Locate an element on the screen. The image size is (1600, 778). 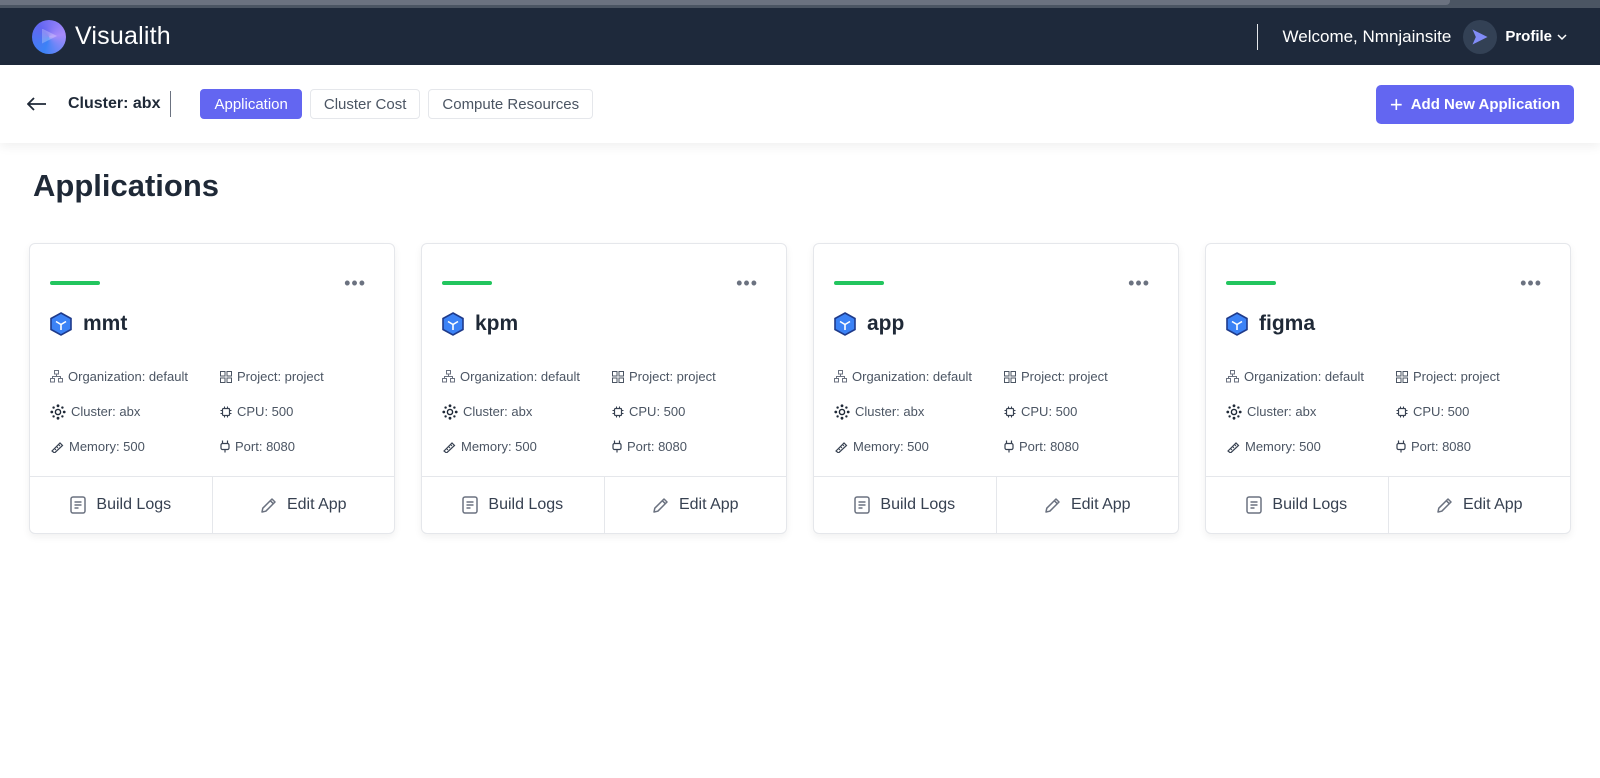
meta-row: Memory: 500 Port: 8080 is located at coordinates (999, 446).